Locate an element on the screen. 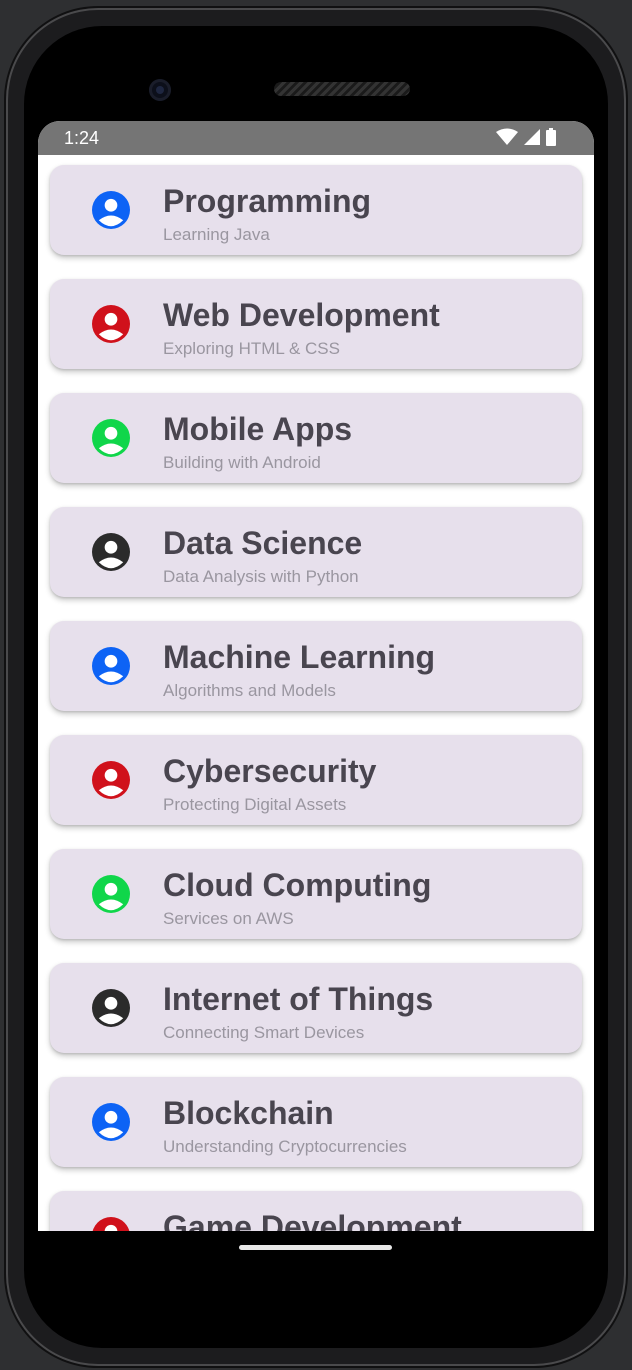 The image size is (632, 1370). status-icons is located at coordinates (526, 137).